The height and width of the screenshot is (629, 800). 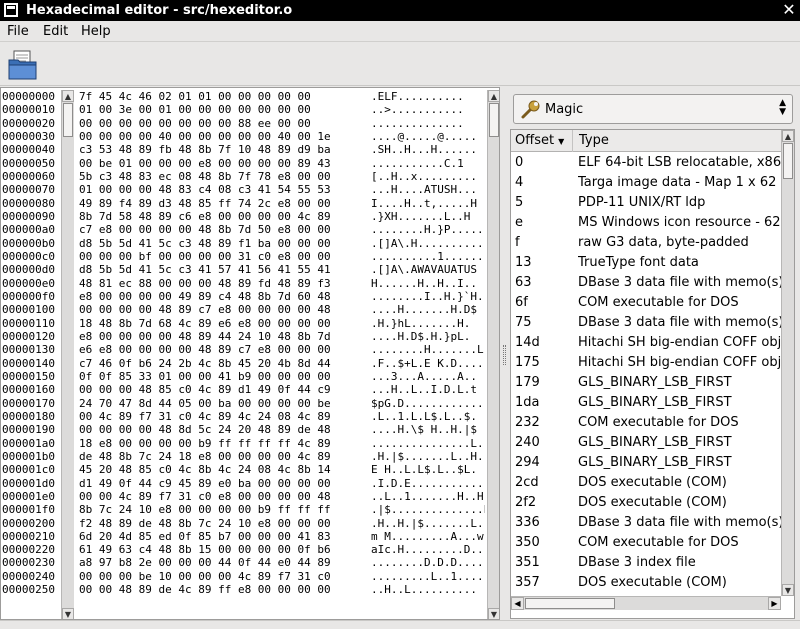 I want to click on hex-line: f2 48 89 de 48 8b 7c 24 10 e8 00 00 00, so click(x=214, y=523).